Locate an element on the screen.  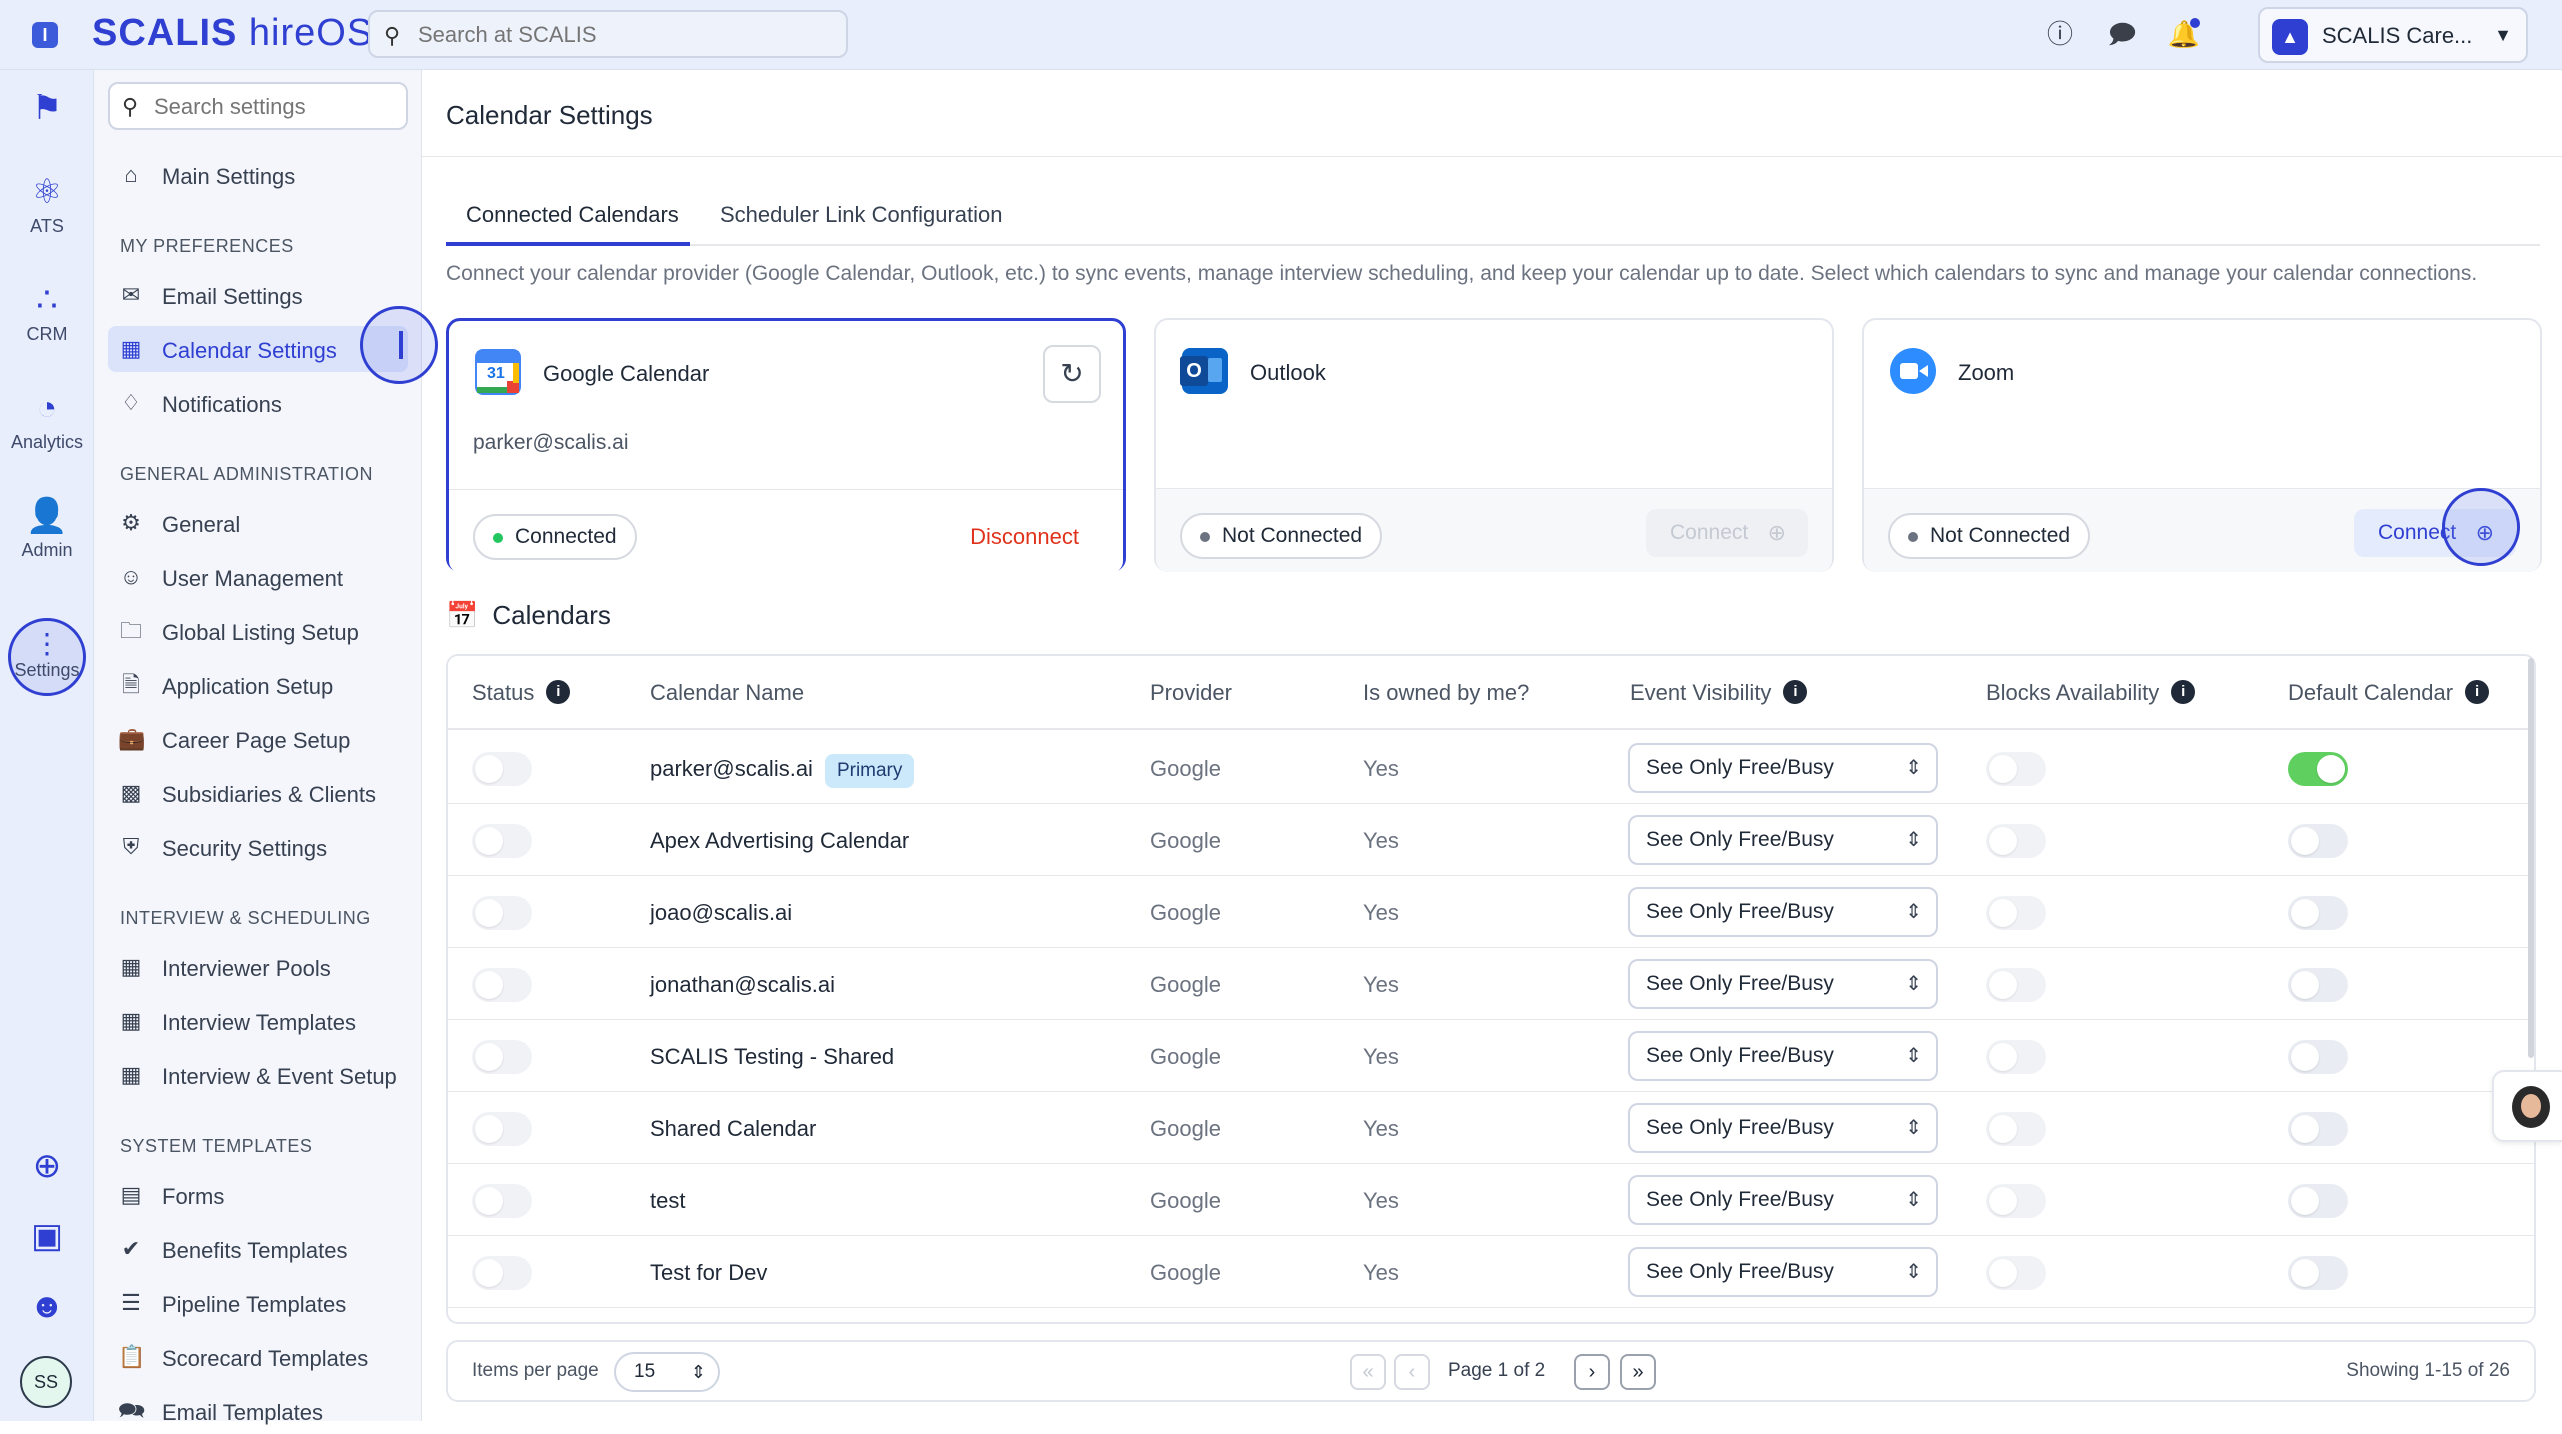
rail-item-settings: ⋮ Settings is located at coordinates (47, 657).